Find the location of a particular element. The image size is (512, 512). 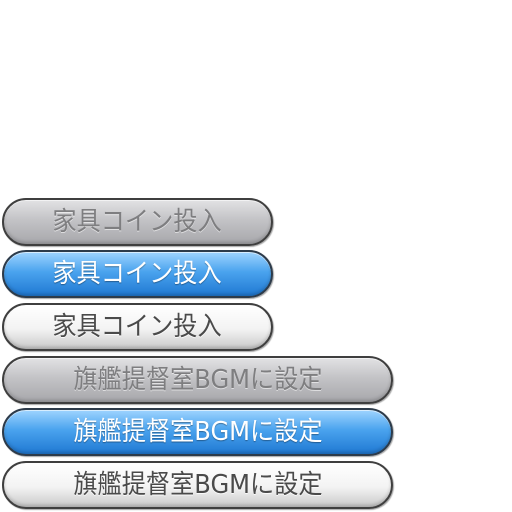

set-bgm-button-normal: 旗艦提督室BGMに設定 is located at coordinates (197, 485).